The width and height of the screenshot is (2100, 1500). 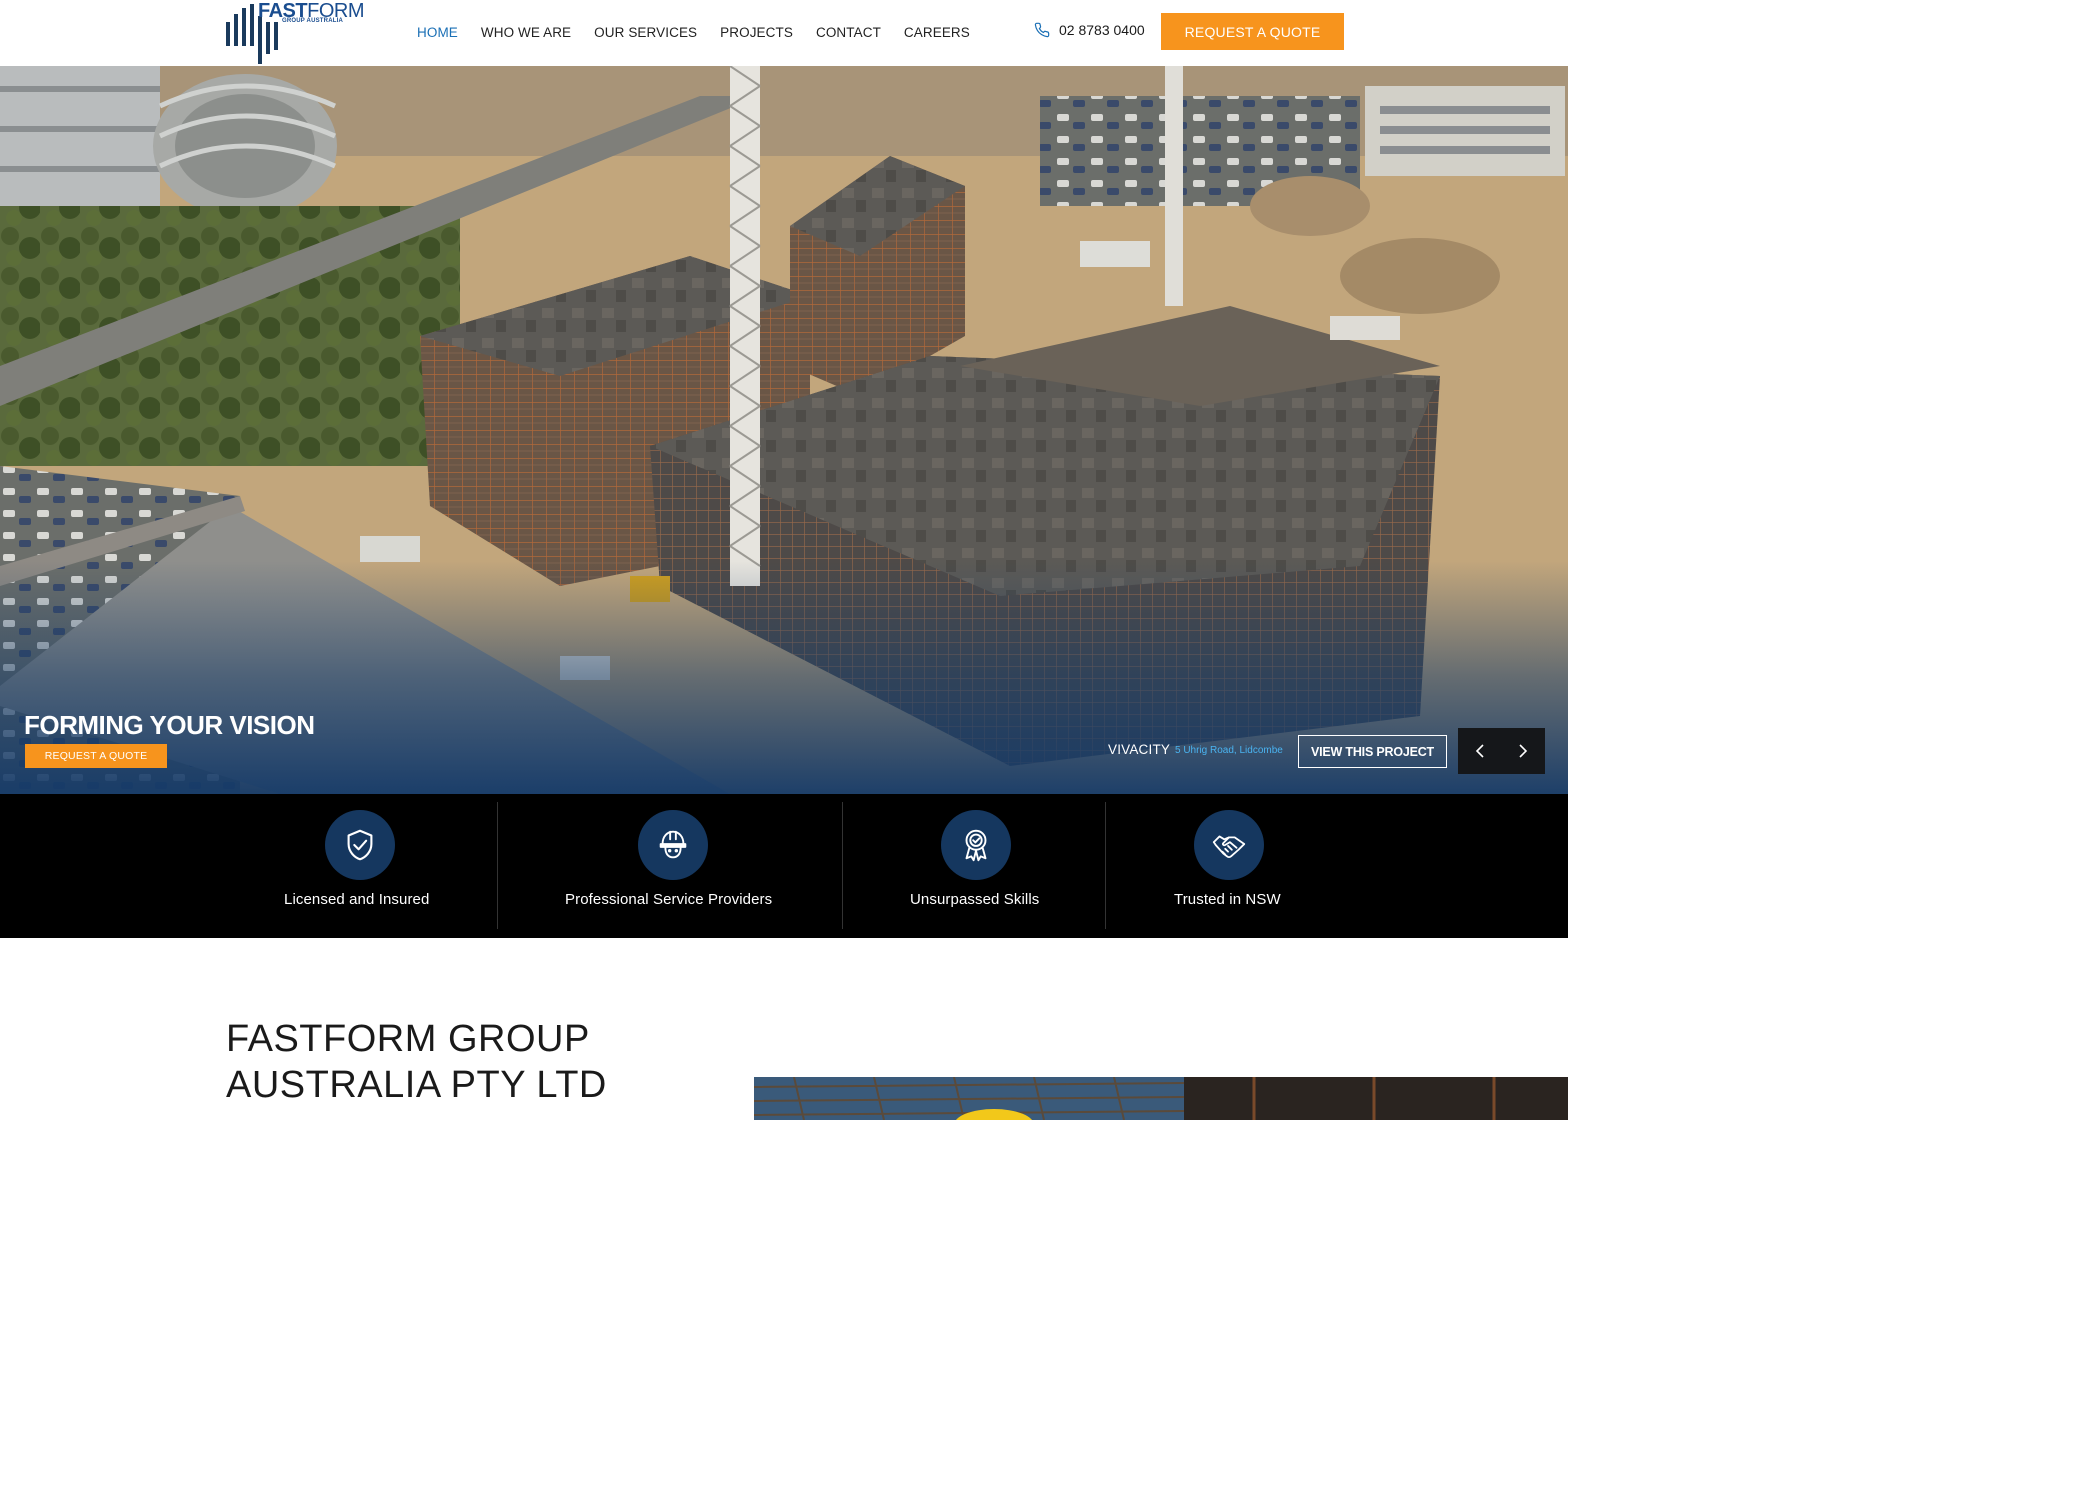 What do you see at coordinates (756, 32) in the screenshot?
I see `nav-item-projects: PROJECTS` at bounding box center [756, 32].